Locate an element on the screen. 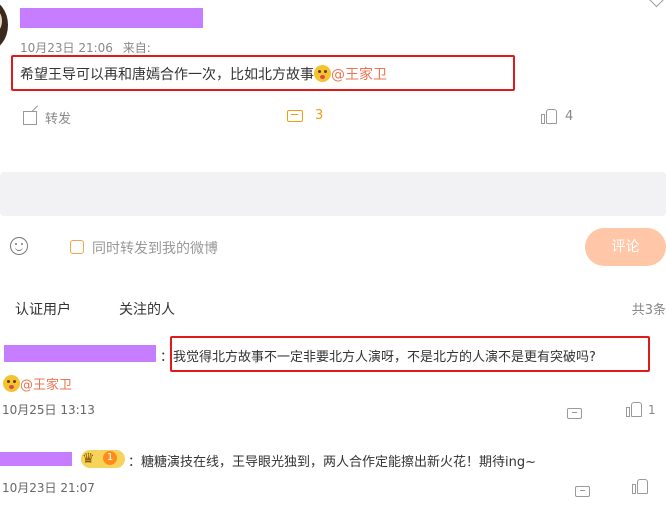 This screenshot has width=666, height=505. comment-like-button: 1 is located at coordinates (641, 409).